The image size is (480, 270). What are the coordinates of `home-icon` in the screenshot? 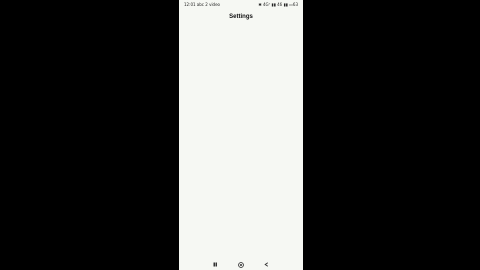 It's located at (241, 264).